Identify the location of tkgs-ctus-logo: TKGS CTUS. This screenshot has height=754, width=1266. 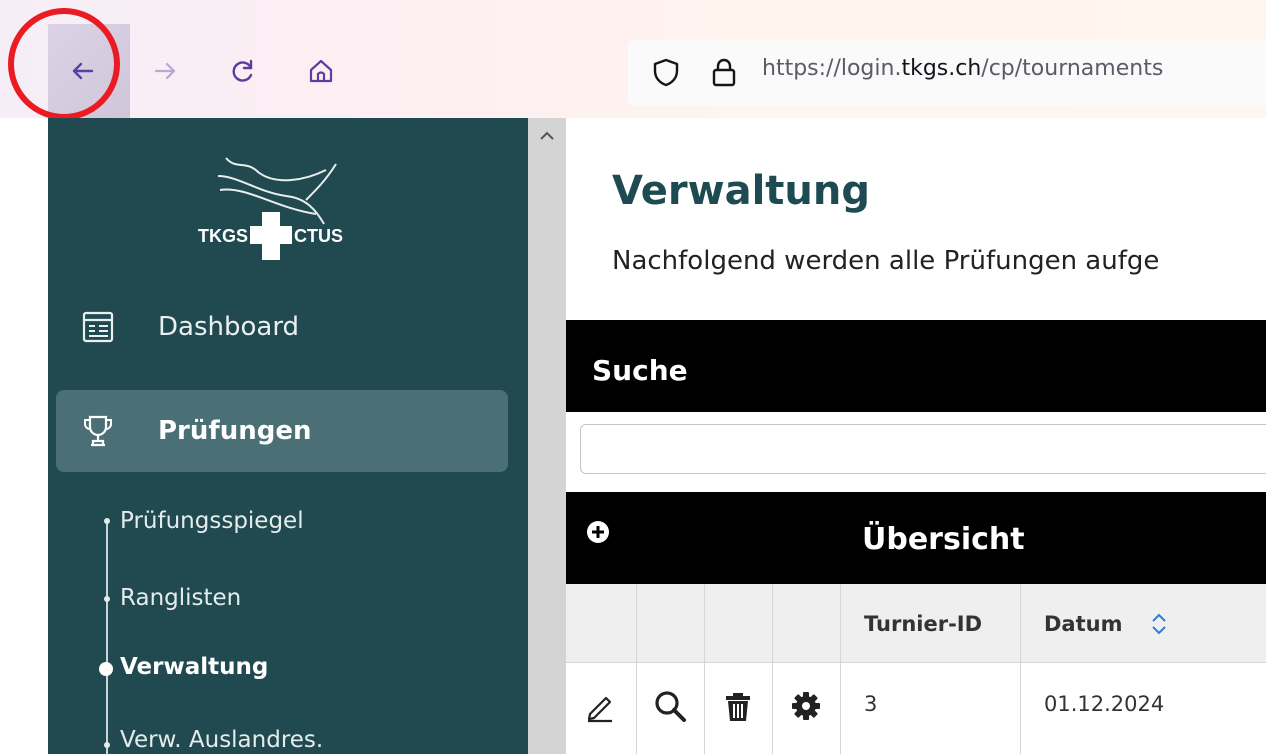
(270, 208).